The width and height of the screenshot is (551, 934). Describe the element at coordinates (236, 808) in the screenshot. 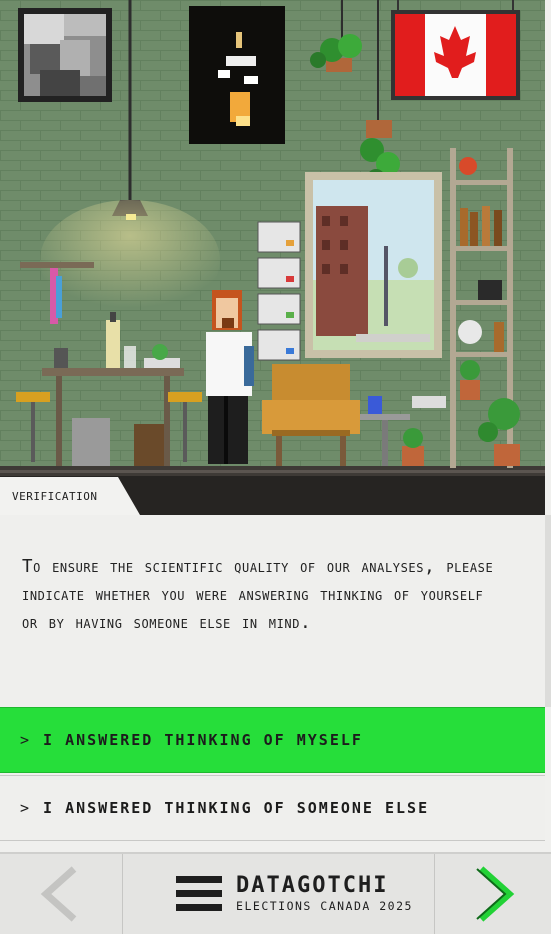

I see `answer-label: I answered thinking of someone else` at that location.